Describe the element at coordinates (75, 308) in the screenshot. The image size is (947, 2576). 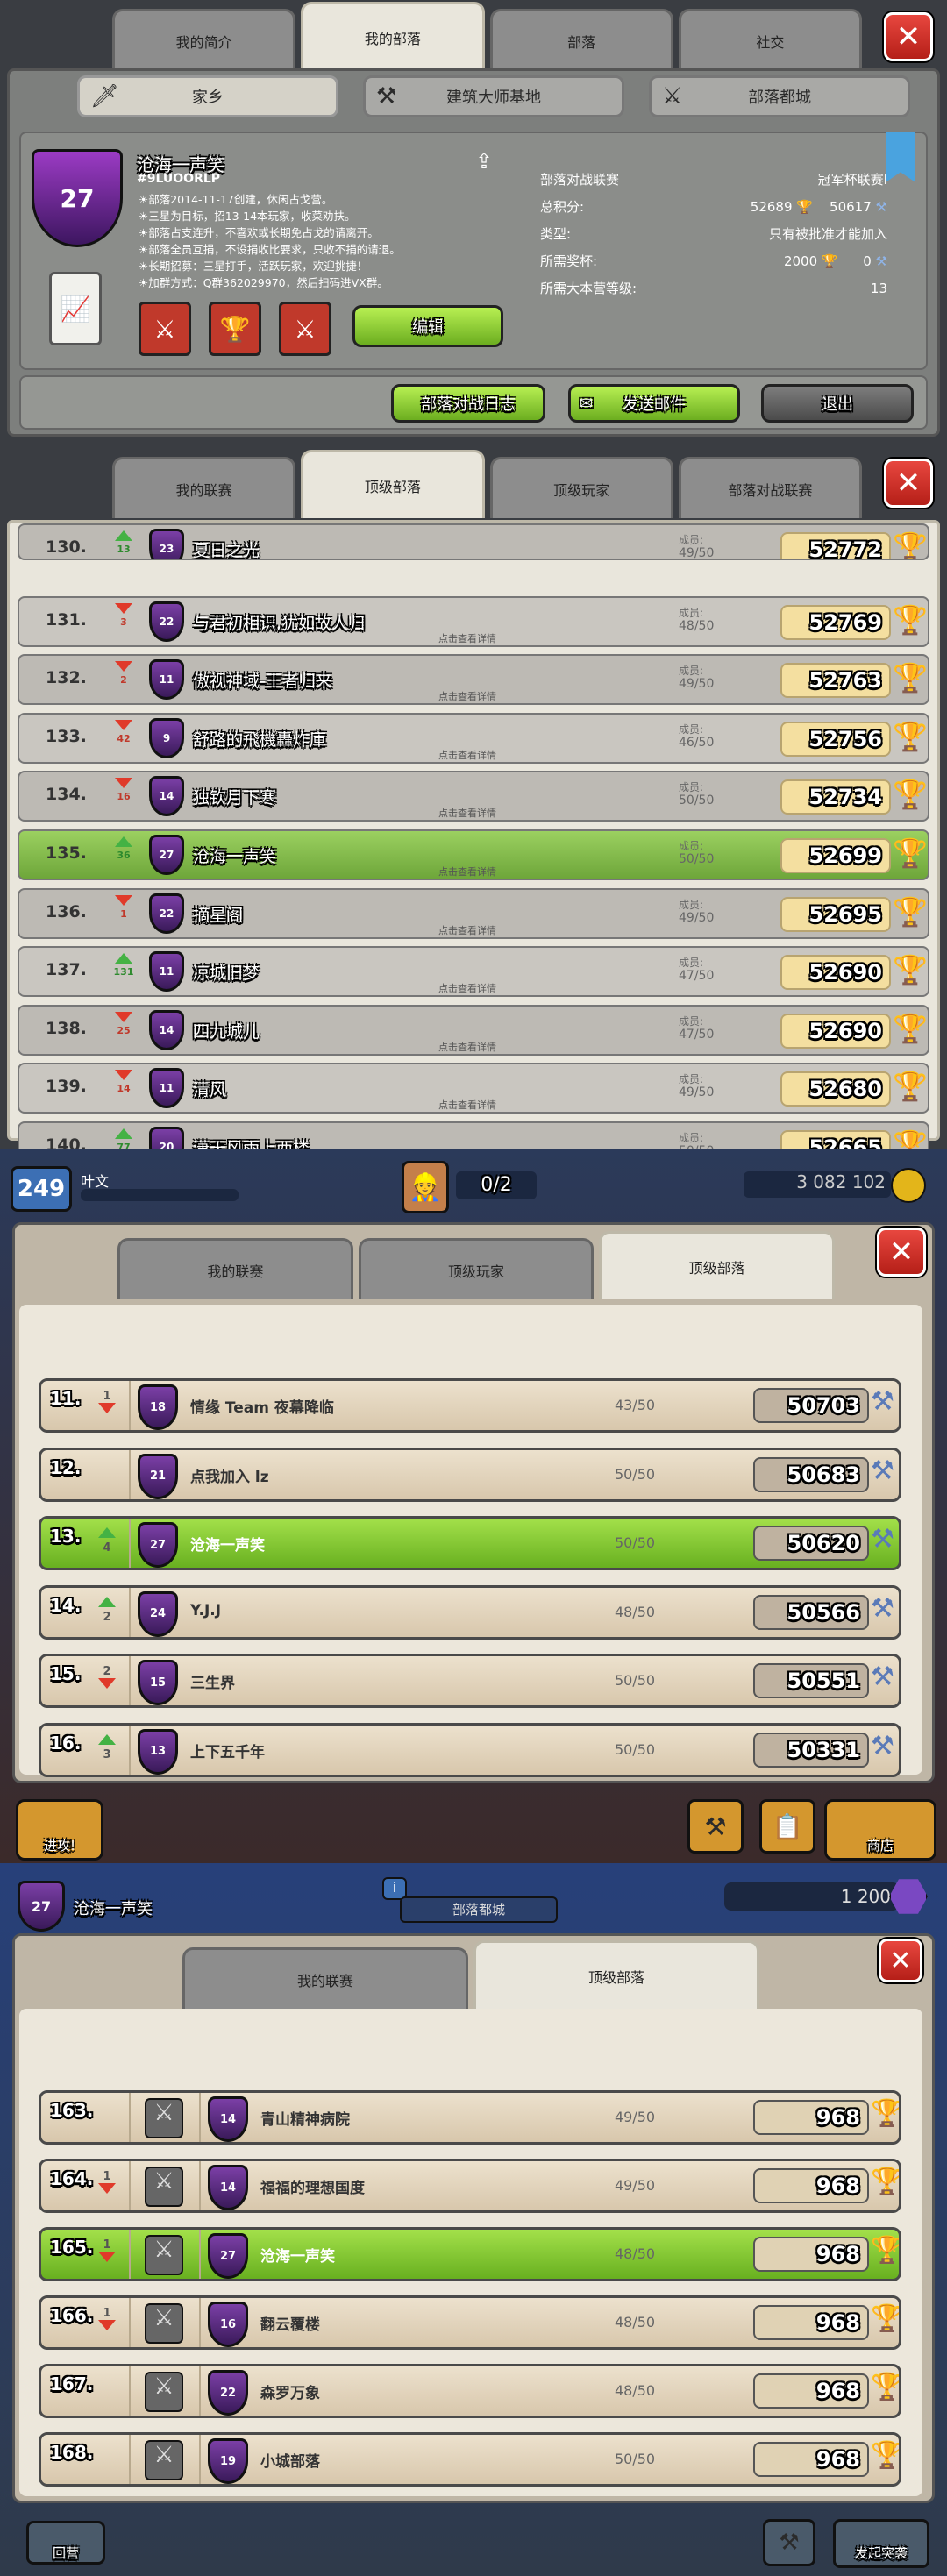
I see `stats-graph-button: 📈` at that location.